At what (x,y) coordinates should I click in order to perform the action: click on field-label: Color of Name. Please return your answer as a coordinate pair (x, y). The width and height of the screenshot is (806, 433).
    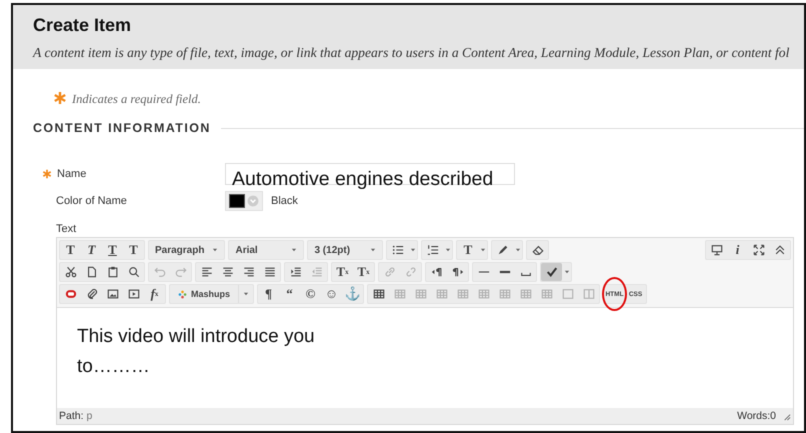
    Looking at the image, I should click on (91, 201).